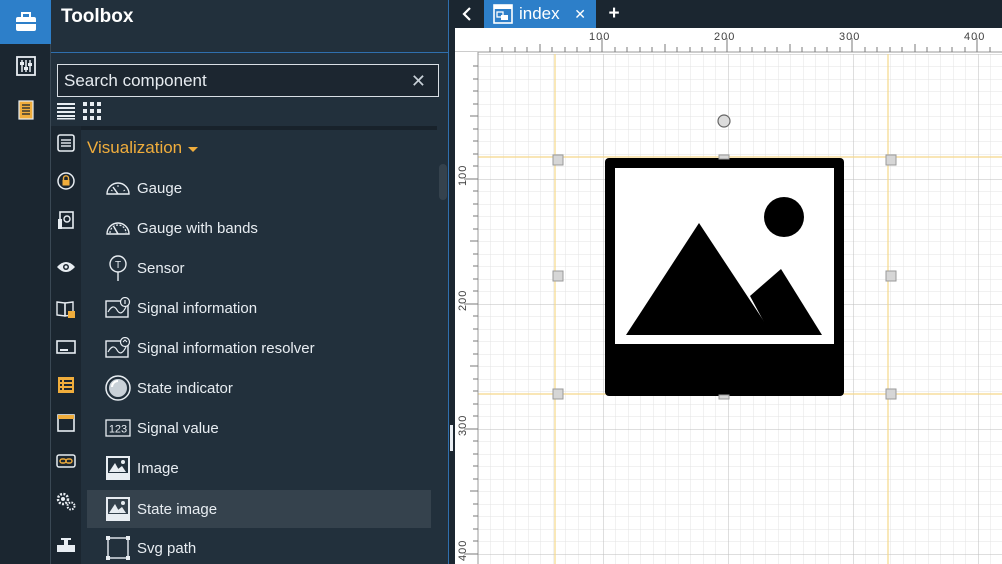 This screenshot has height=564, width=1002. I want to click on tab-bar: index ✕ +, so click(728, 14).